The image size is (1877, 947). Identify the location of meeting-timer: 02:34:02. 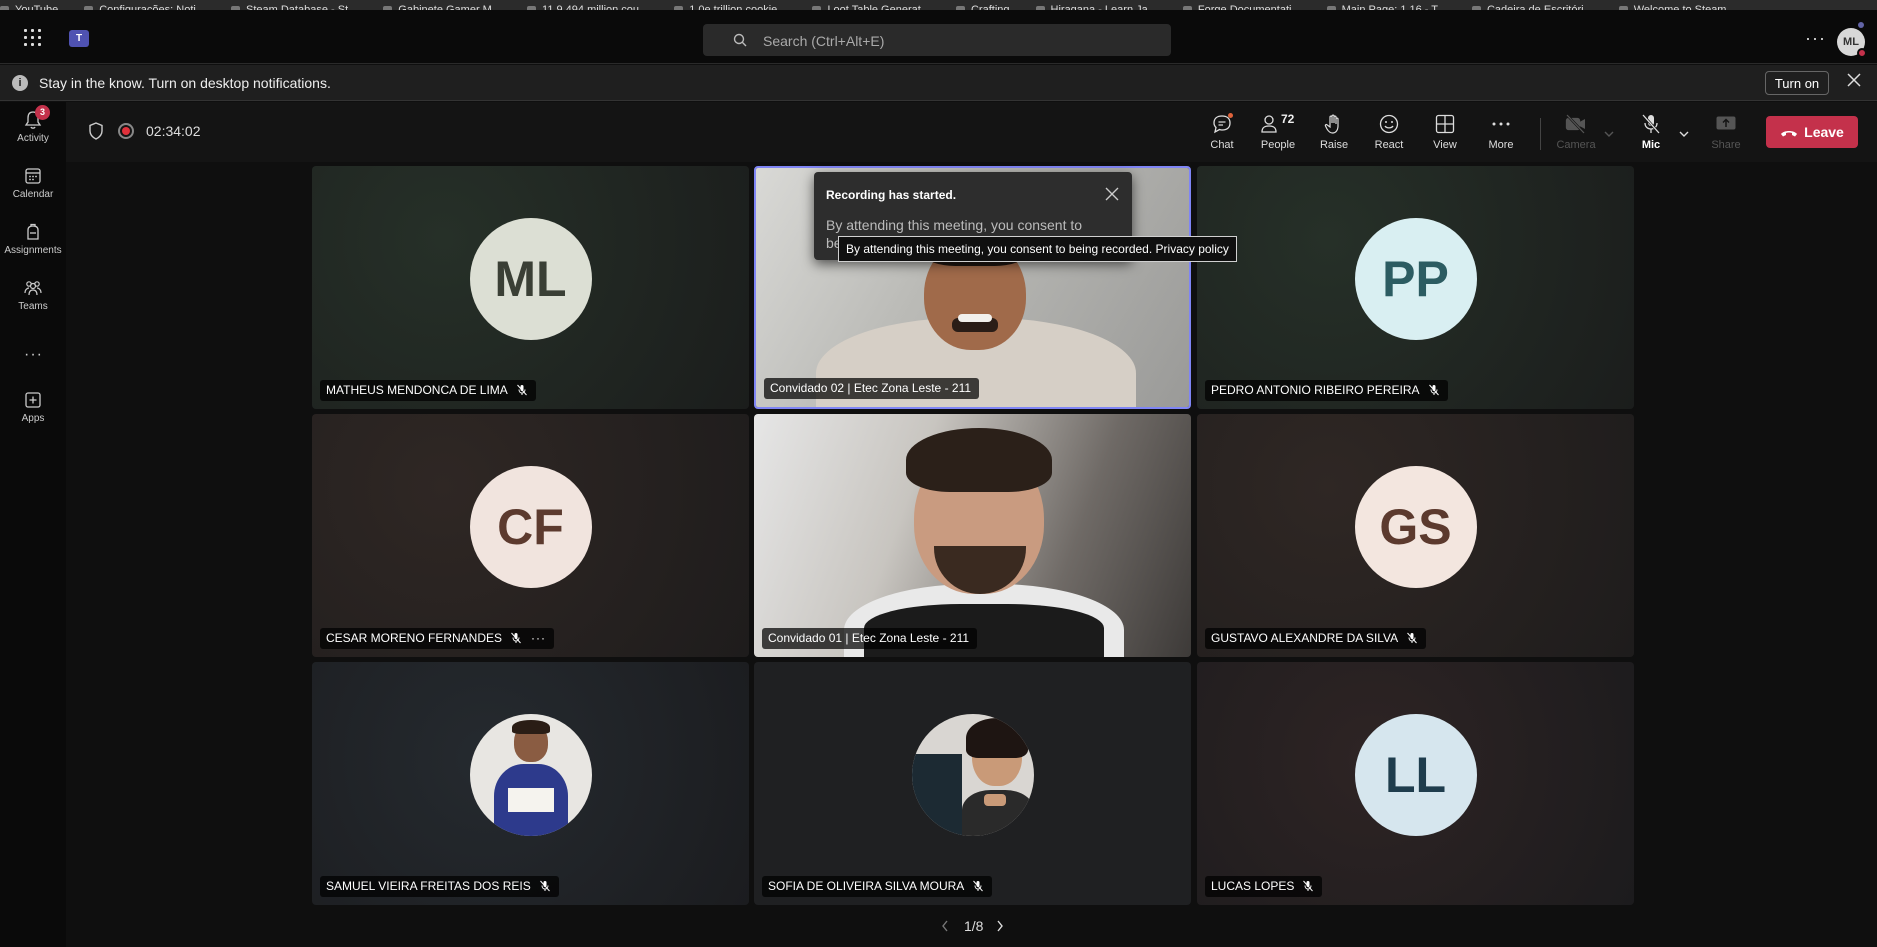
(173, 131).